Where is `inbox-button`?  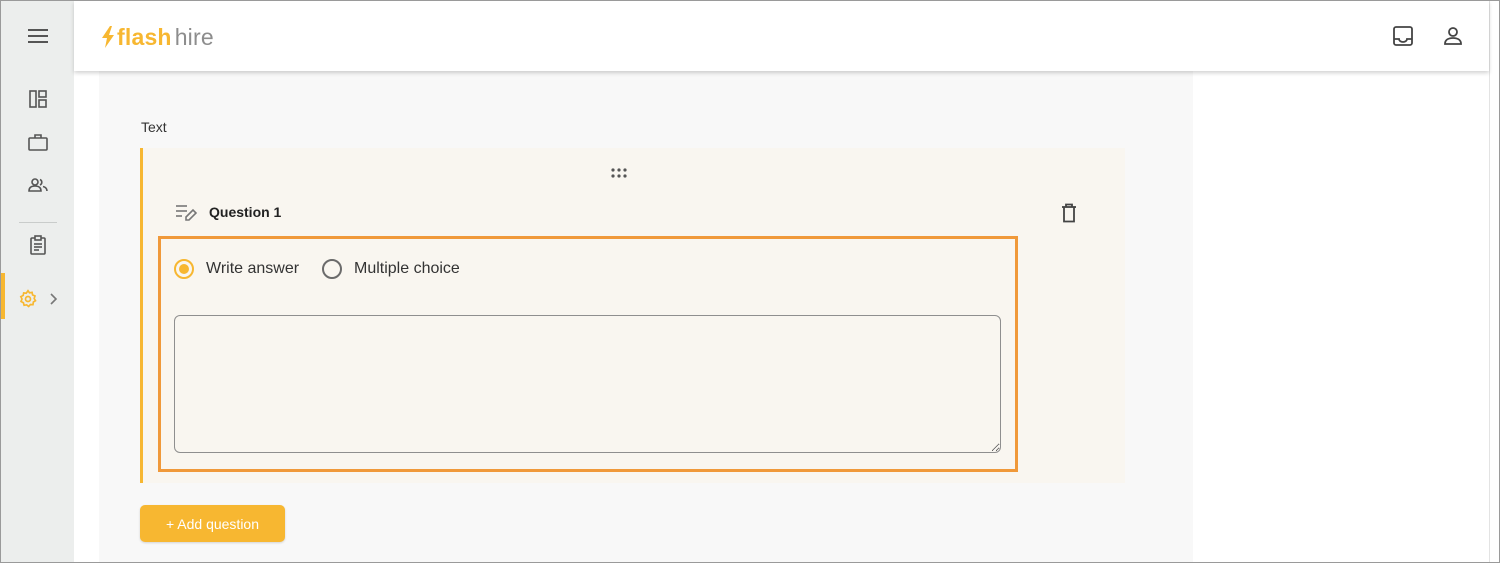
inbox-button is located at coordinates (1403, 36).